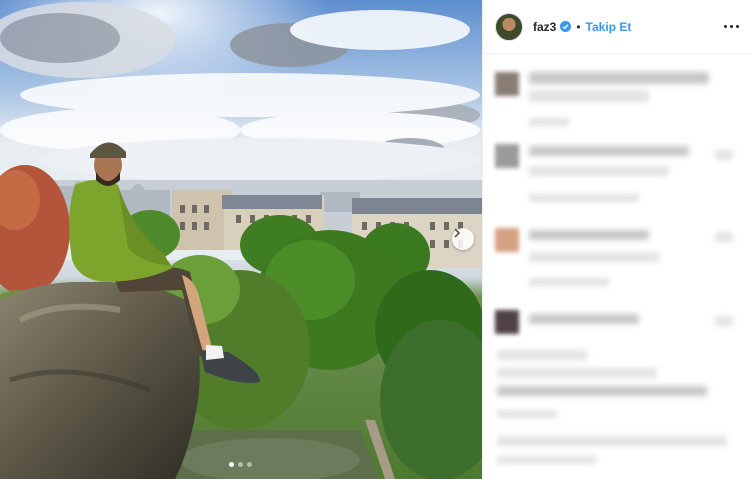 The width and height of the screenshot is (750, 479). What do you see at coordinates (463, 239) in the screenshot?
I see `carousel-next-button` at bounding box center [463, 239].